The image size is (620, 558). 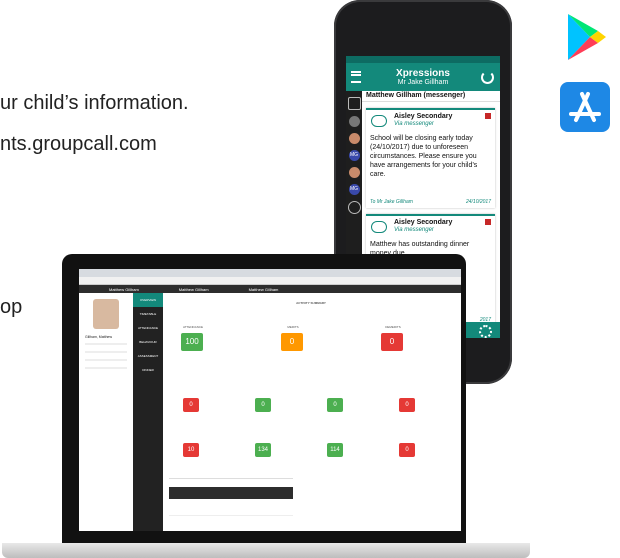 What do you see at coordinates (266, 550) in the screenshot?
I see `laptop-base` at bounding box center [266, 550].